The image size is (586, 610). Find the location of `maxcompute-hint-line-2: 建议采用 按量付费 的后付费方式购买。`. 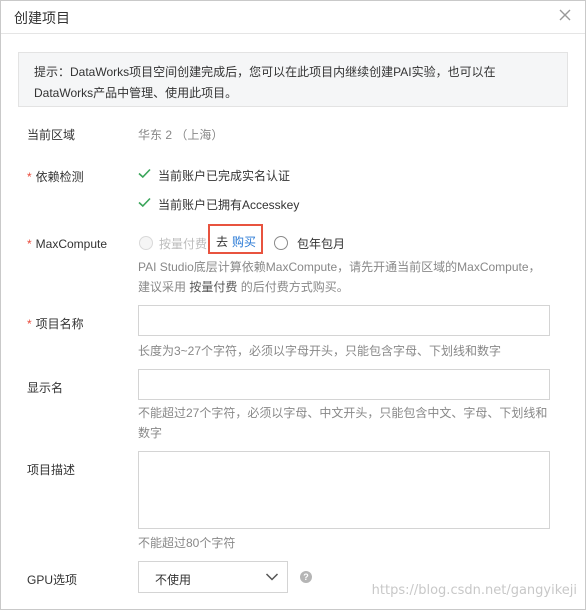

maxcompute-hint-line-2: 建议采用 按量付费 的后付费方式购买。 is located at coordinates (243, 287).